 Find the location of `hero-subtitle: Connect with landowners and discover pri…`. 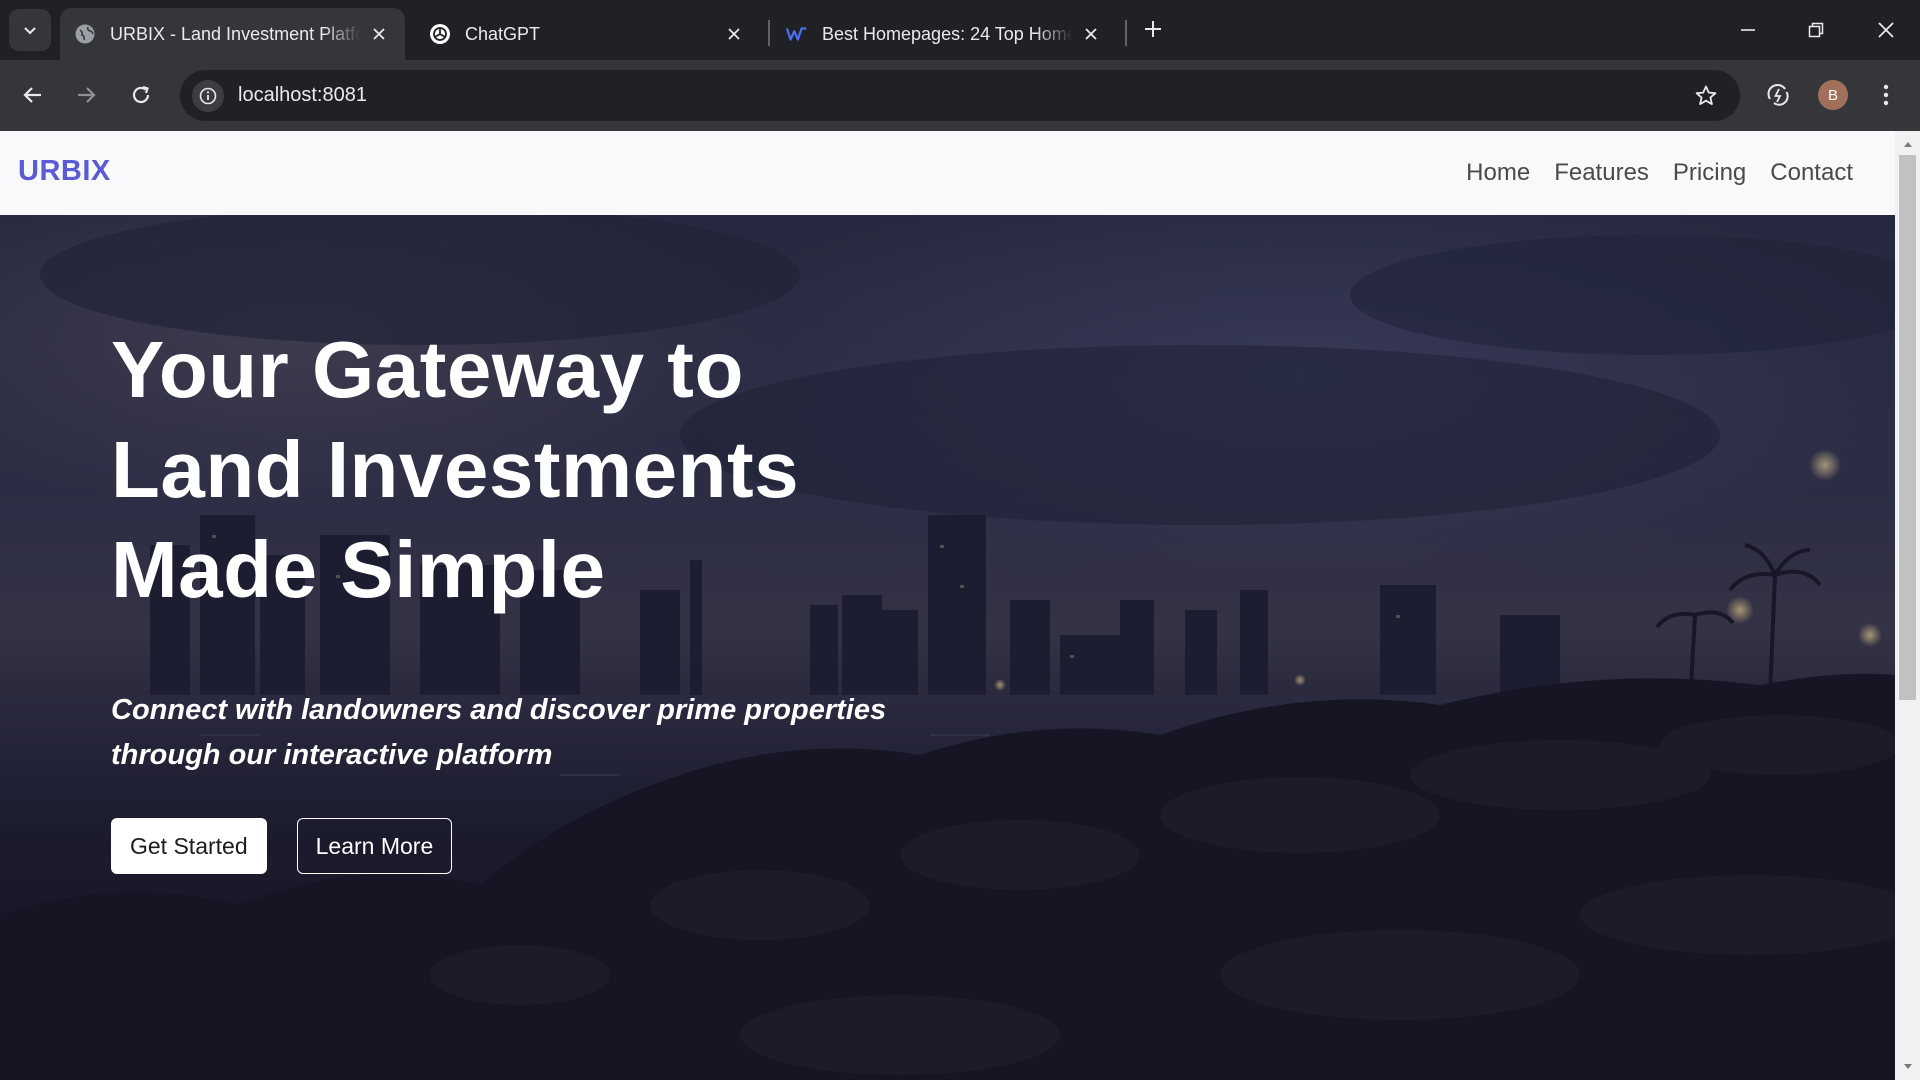

hero-subtitle: Connect with landowners and discover pri… is located at coordinates (499, 732).